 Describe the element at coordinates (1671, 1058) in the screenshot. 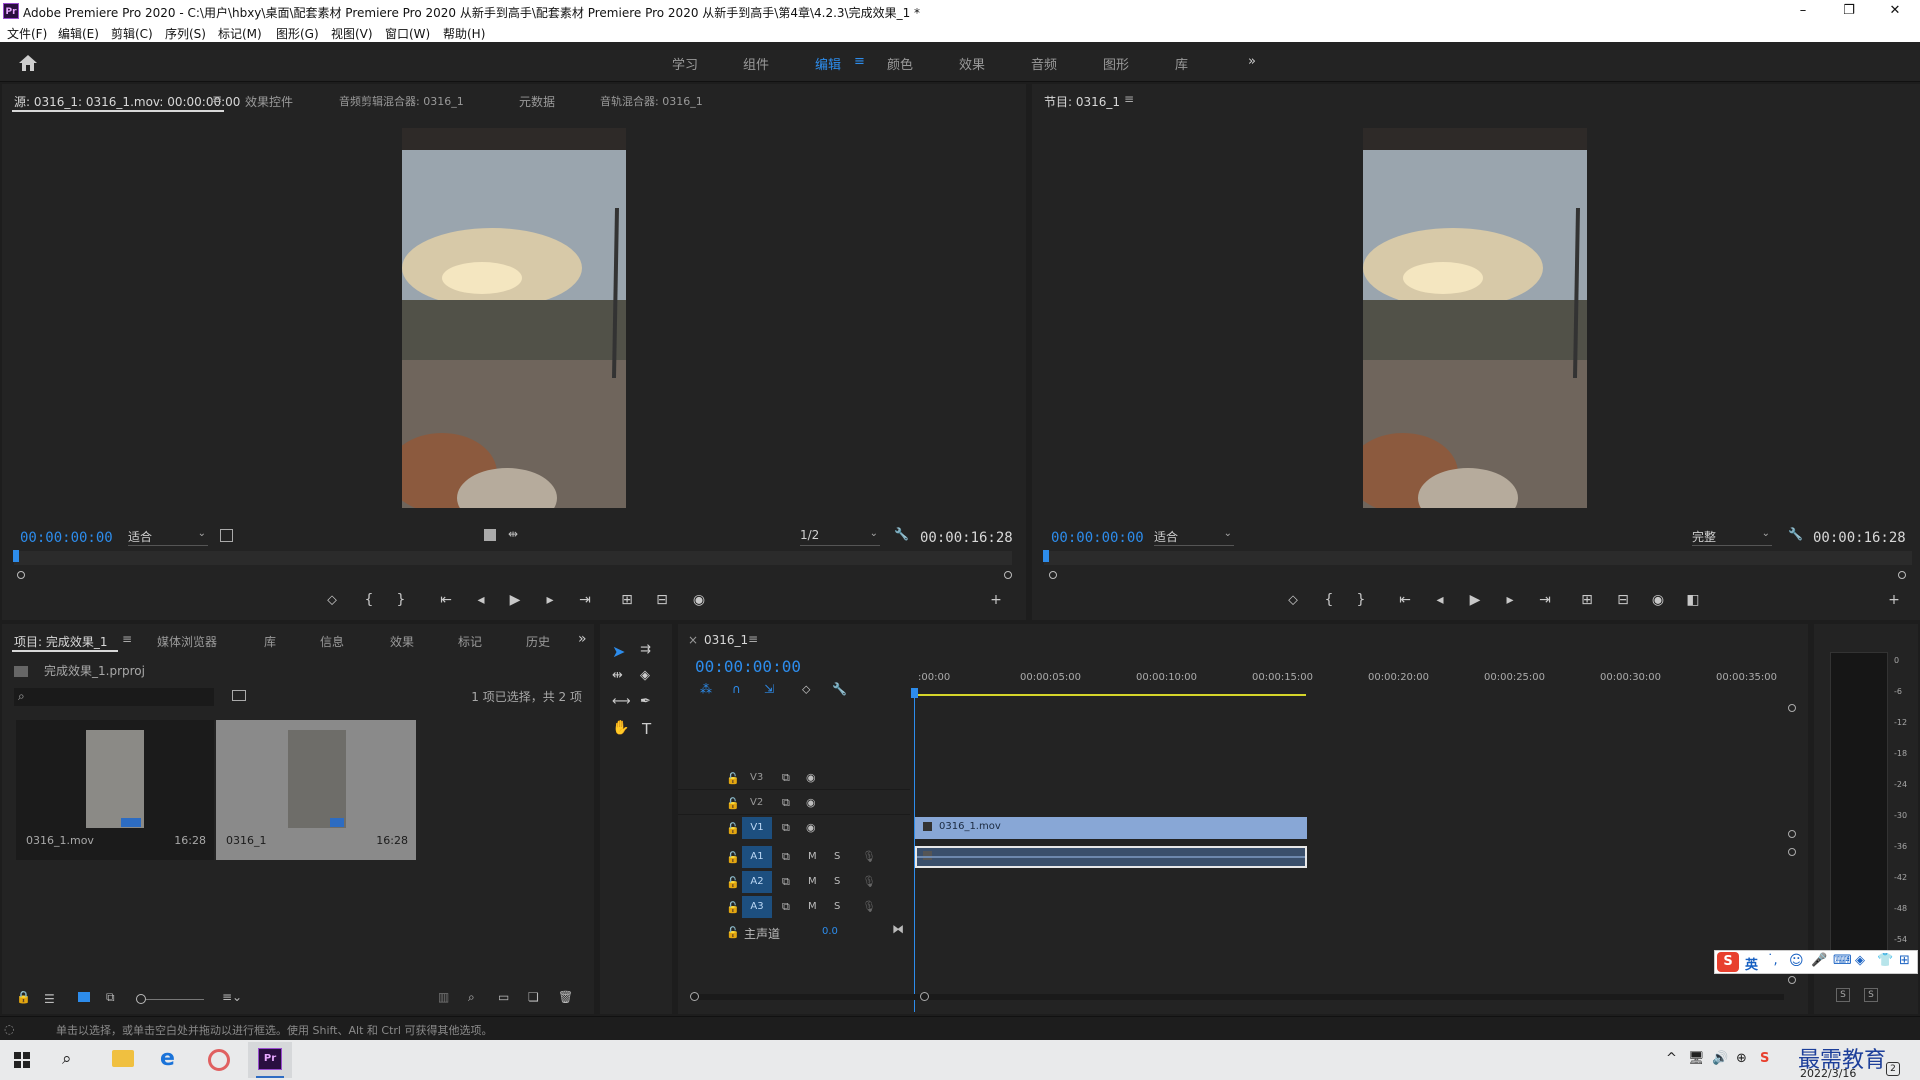

I see `tray-overflow-icon: ^` at that location.